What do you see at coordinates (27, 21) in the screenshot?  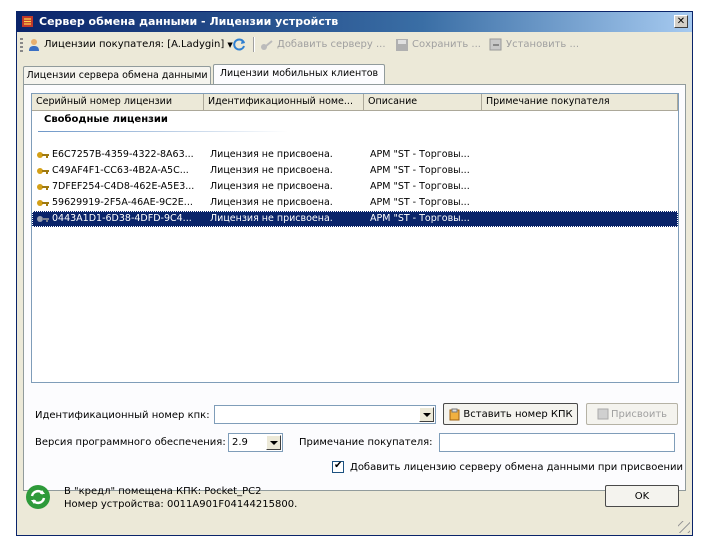 I see `app-icon` at bounding box center [27, 21].